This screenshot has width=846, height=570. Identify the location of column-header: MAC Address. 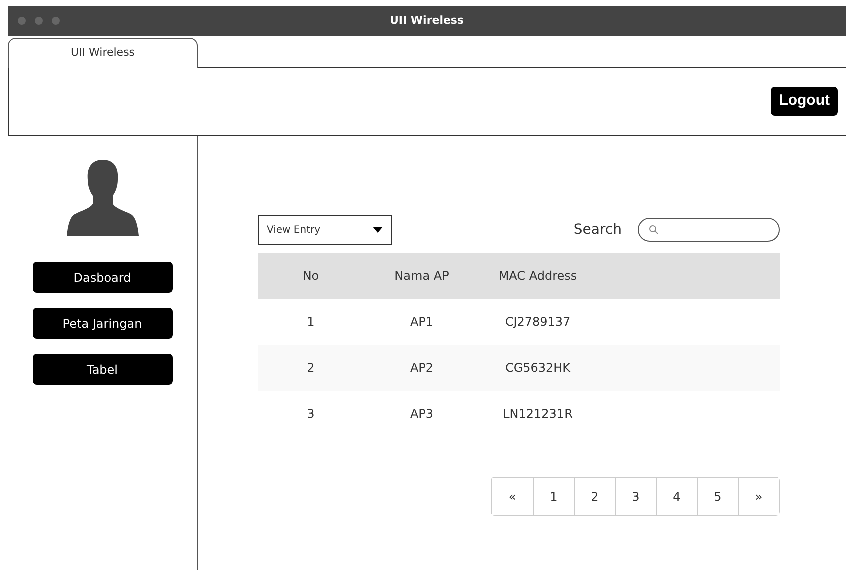
(538, 276).